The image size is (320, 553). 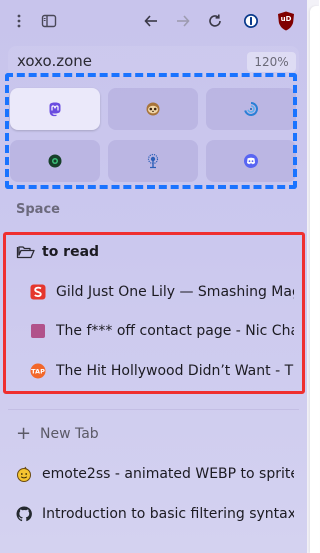 I want to click on ublock-shield-icon: uD, so click(x=286, y=21).